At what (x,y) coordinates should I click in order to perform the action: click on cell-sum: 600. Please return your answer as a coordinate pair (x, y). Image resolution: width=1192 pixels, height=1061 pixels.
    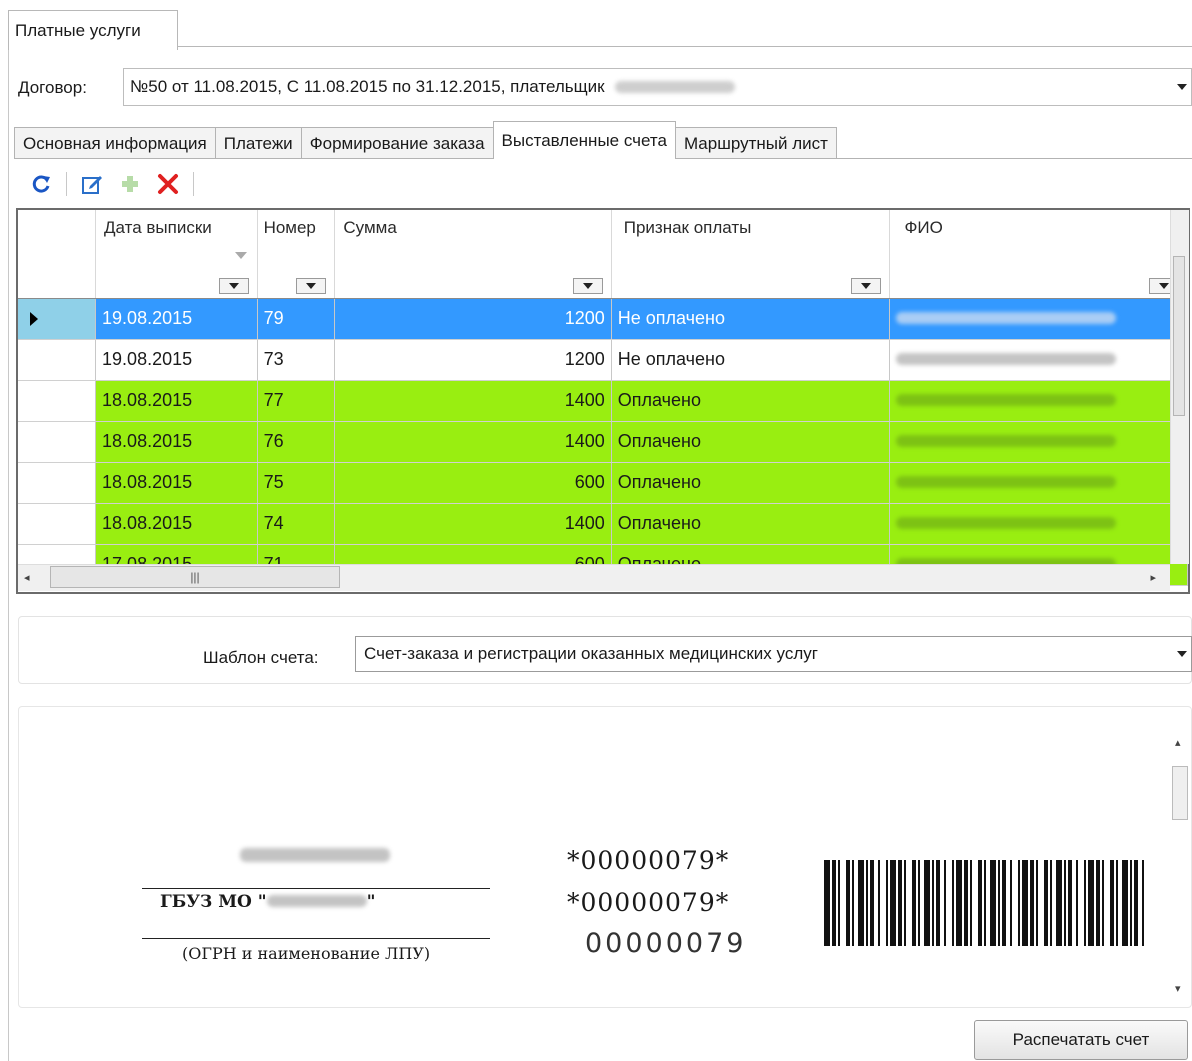
    Looking at the image, I should click on (473, 483).